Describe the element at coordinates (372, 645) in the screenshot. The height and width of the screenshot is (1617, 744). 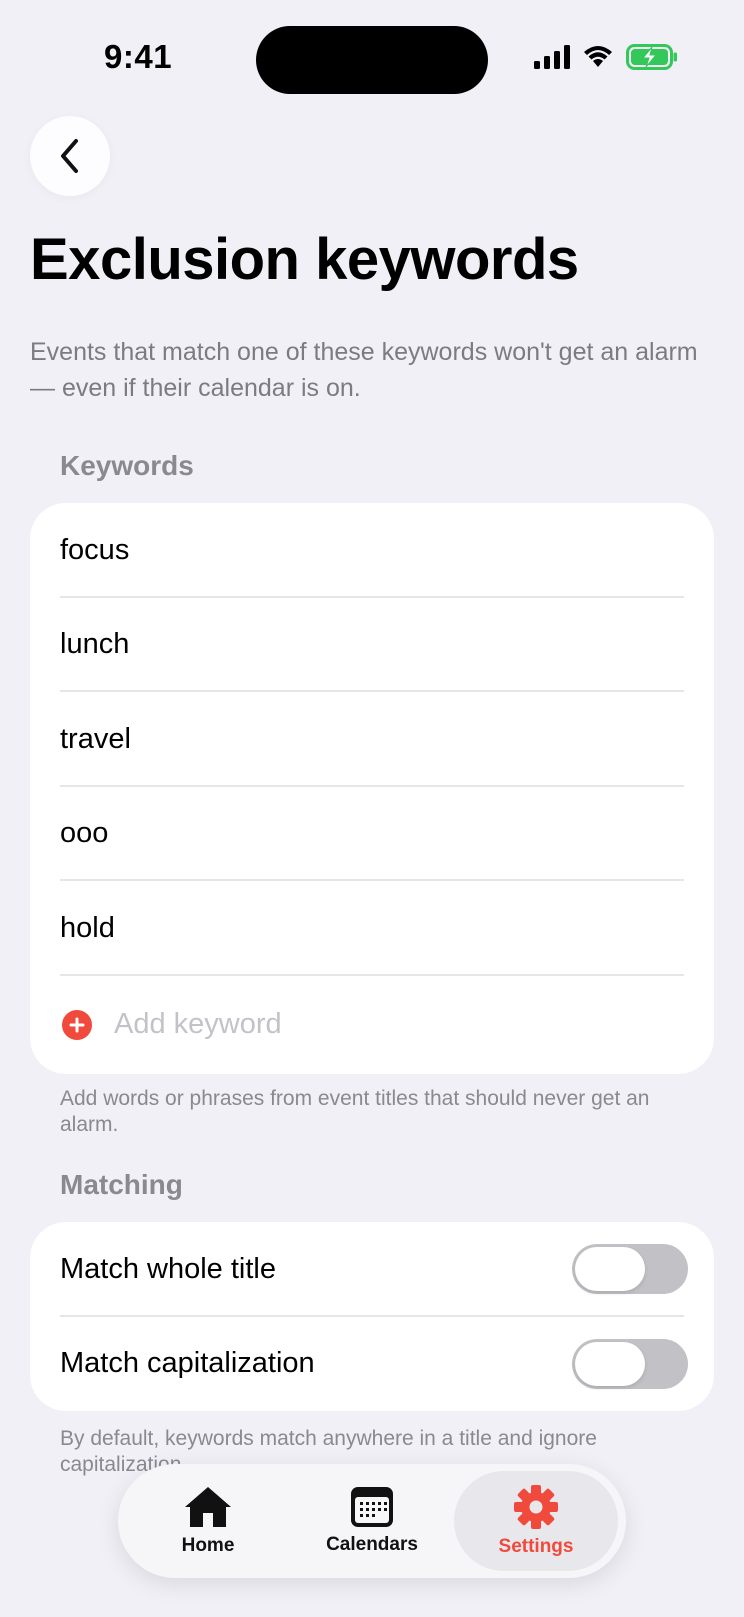
I see `keyword-row: lunch` at that location.